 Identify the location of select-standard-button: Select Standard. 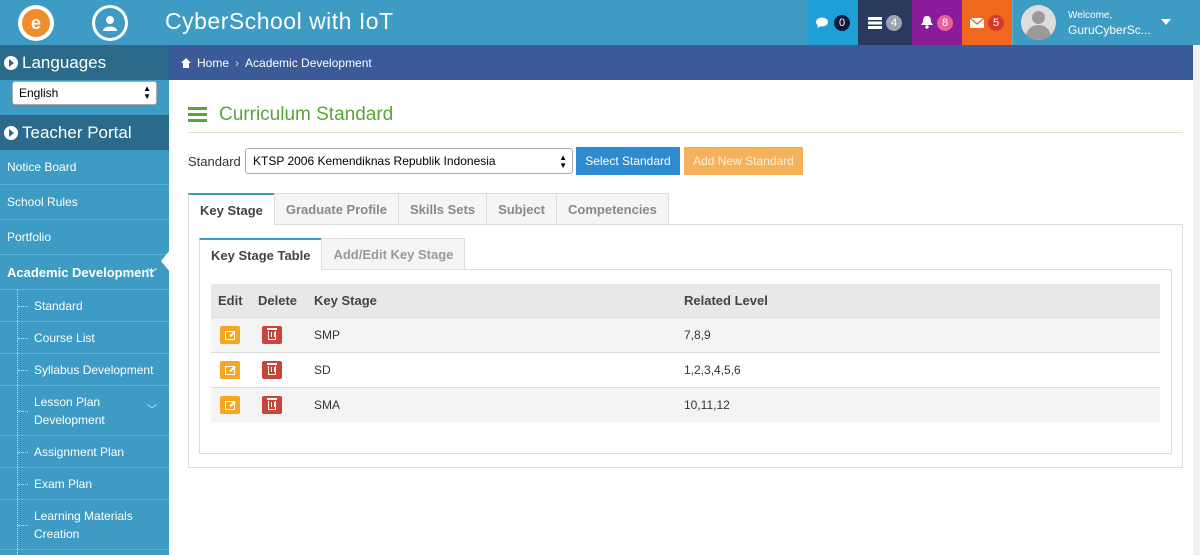
(628, 161).